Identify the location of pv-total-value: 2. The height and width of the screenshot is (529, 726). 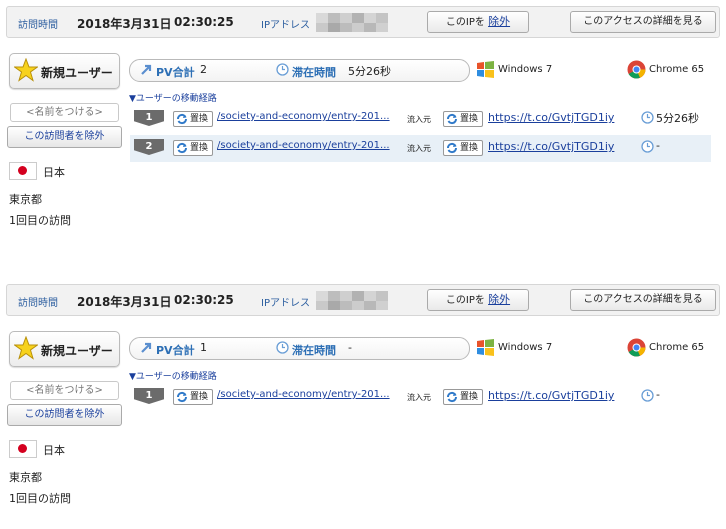
(203, 69).